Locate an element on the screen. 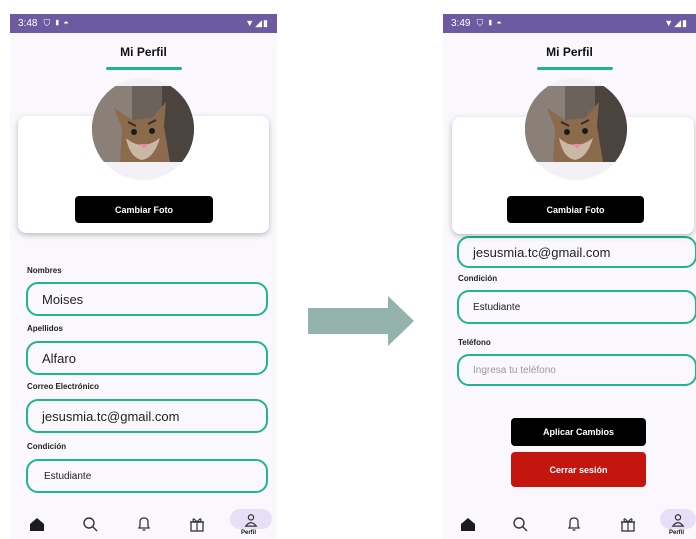 The height and width of the screenshot is (539, 696). nombres-field: Moises is located at coordinates (147, 299).